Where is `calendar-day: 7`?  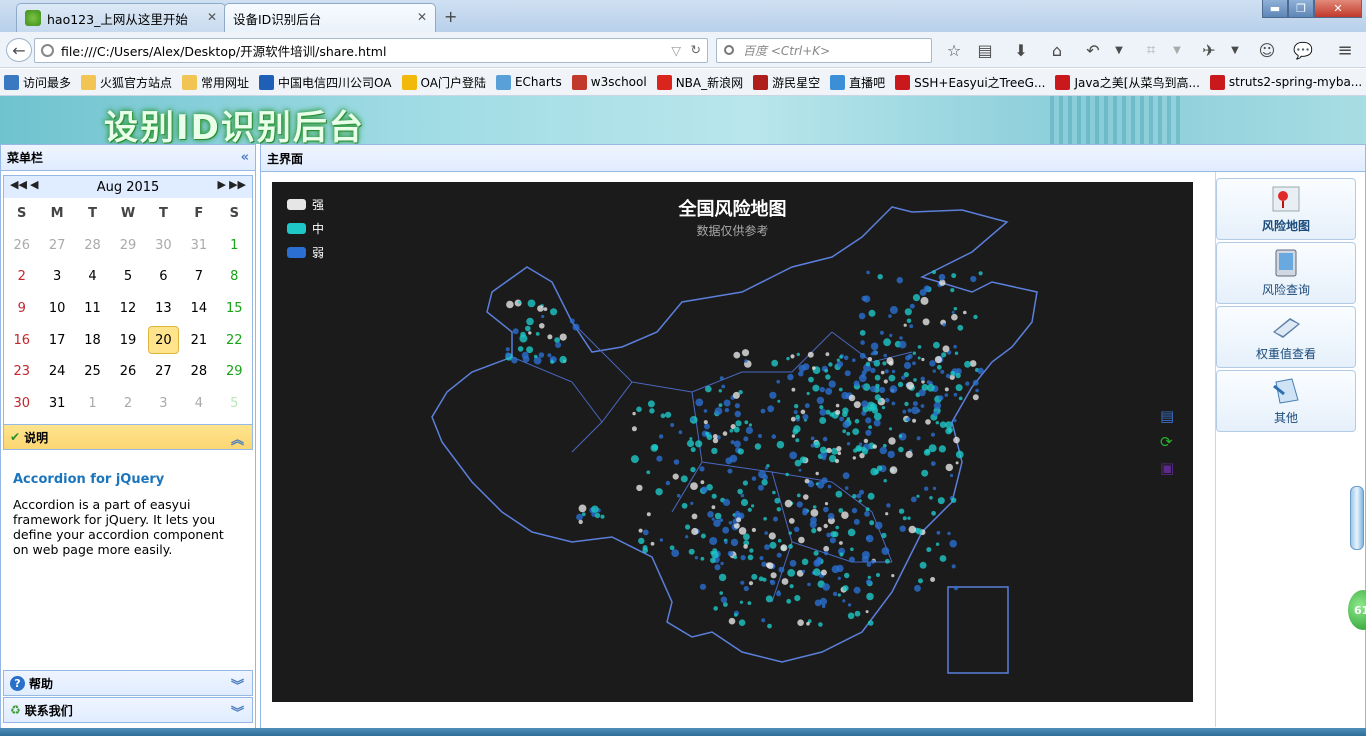 calendar-day: 7 is located at coordinates (198, 277).